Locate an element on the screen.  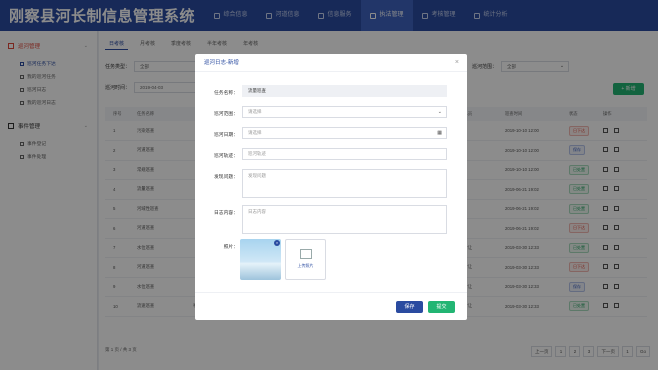
issue-textarea: 发现问题 is located at coordinates (344, 183).